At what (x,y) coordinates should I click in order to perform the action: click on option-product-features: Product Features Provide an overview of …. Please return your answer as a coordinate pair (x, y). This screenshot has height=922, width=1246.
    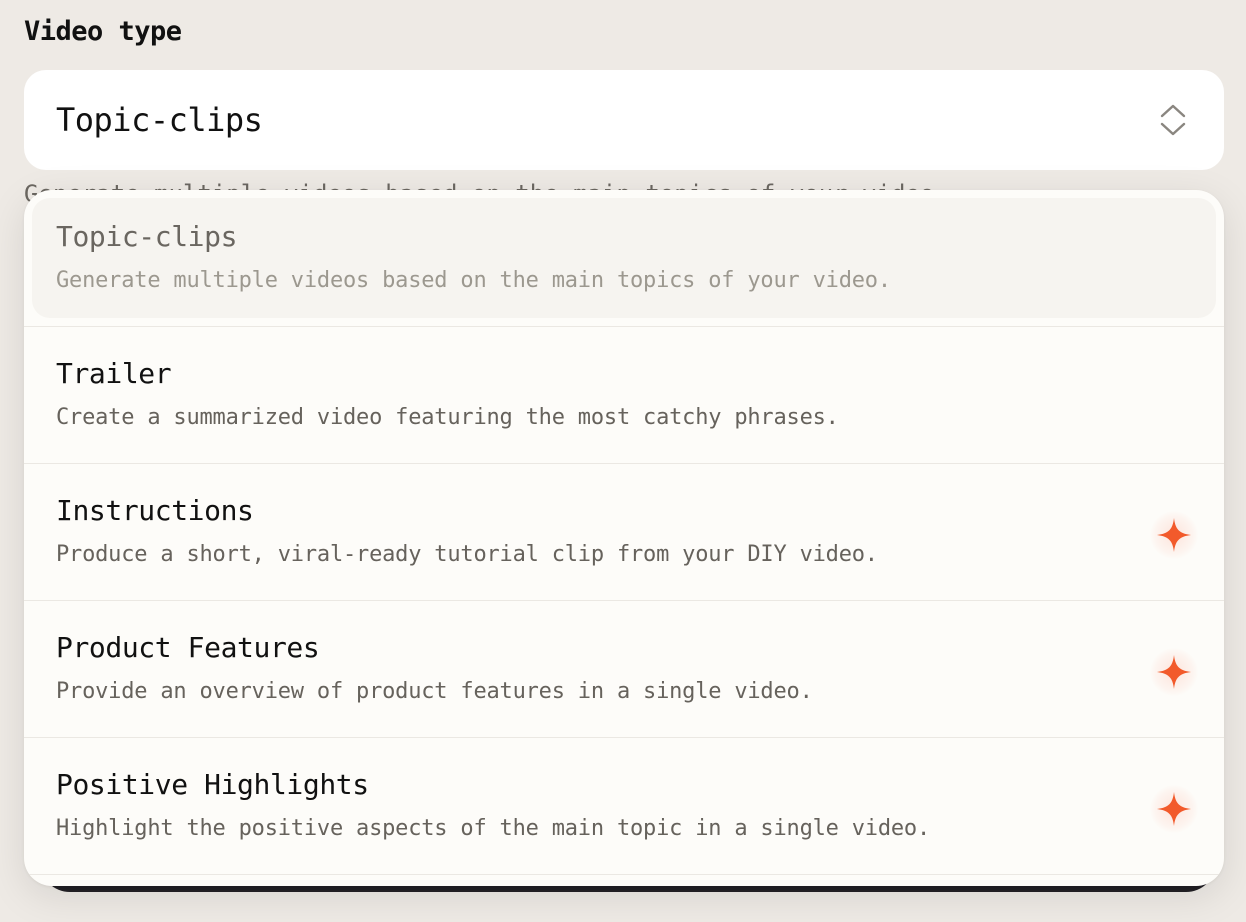
    Looking at the image, I should click on (624, 669).